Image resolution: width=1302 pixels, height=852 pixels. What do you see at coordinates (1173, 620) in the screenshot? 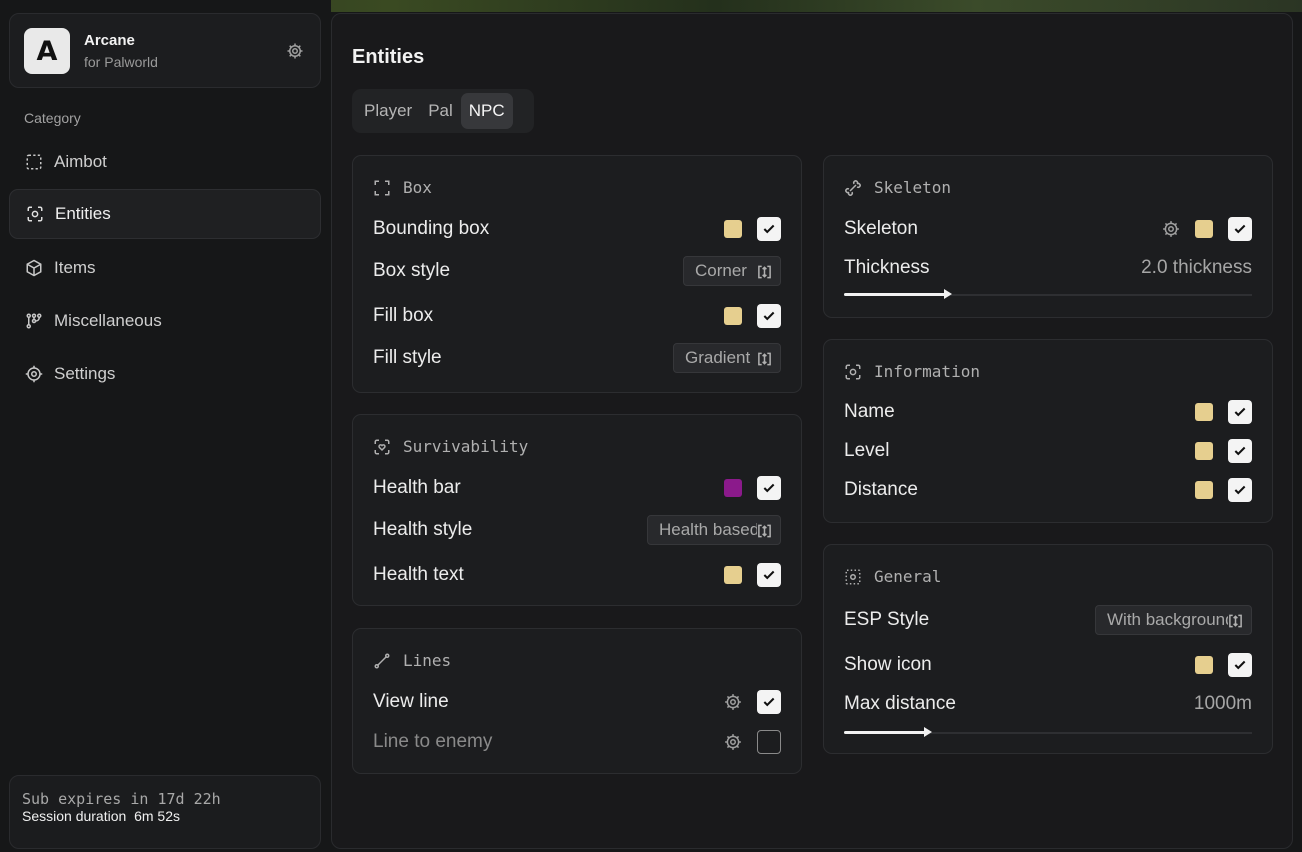
I see `esp-style-select: With background` at bounding box center [1173, 620].